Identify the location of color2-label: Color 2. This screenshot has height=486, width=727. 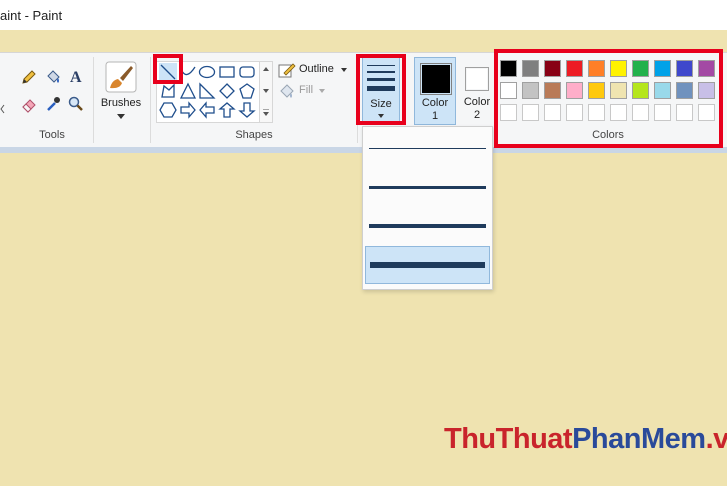
(477, 108).